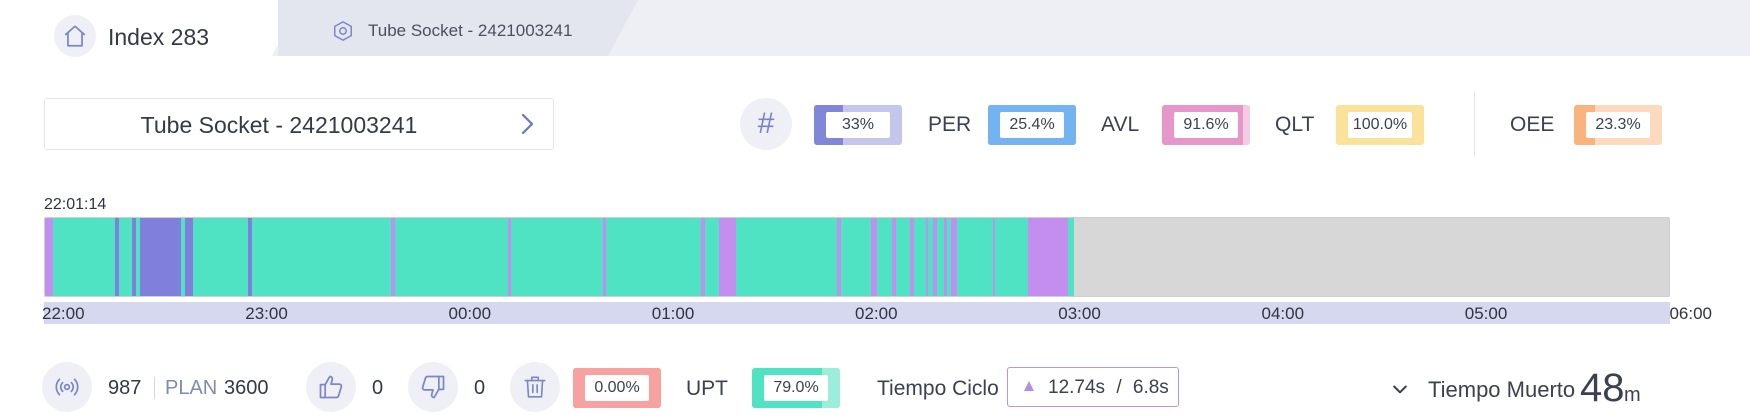  I want to click on hexagon-icon, so click(343, 31).